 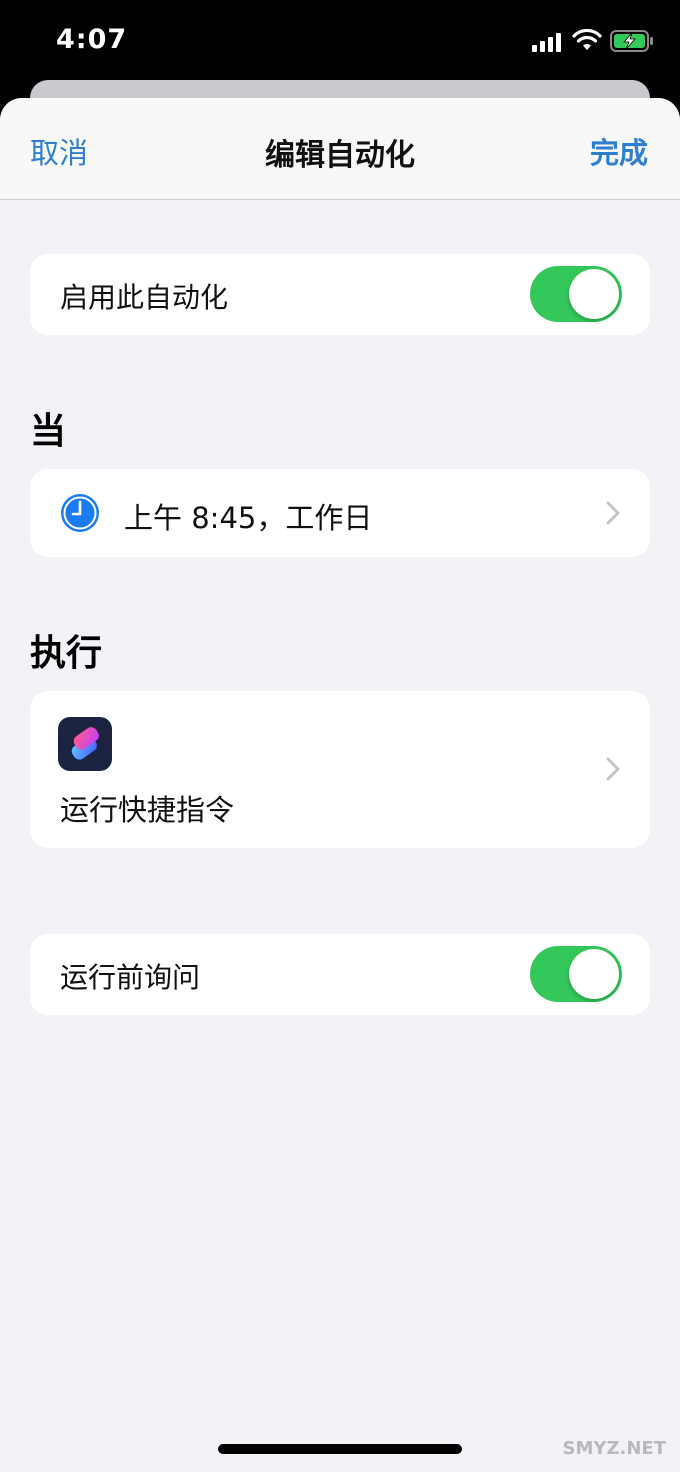 I want to click on done-button: 完成, so click(x=619, y=151).